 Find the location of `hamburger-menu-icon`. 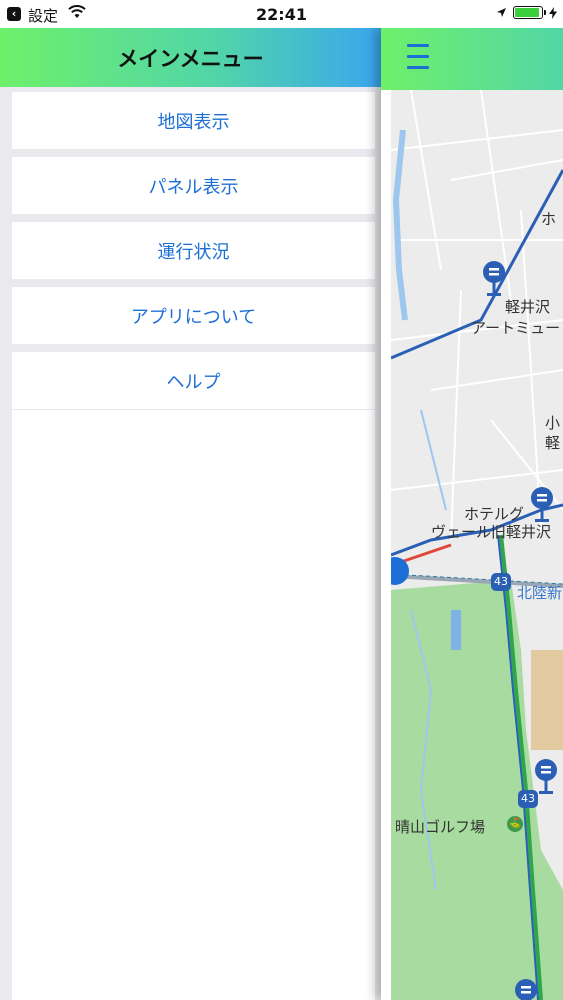

hamburger-menu-icon is located at coordinates (418, 58).